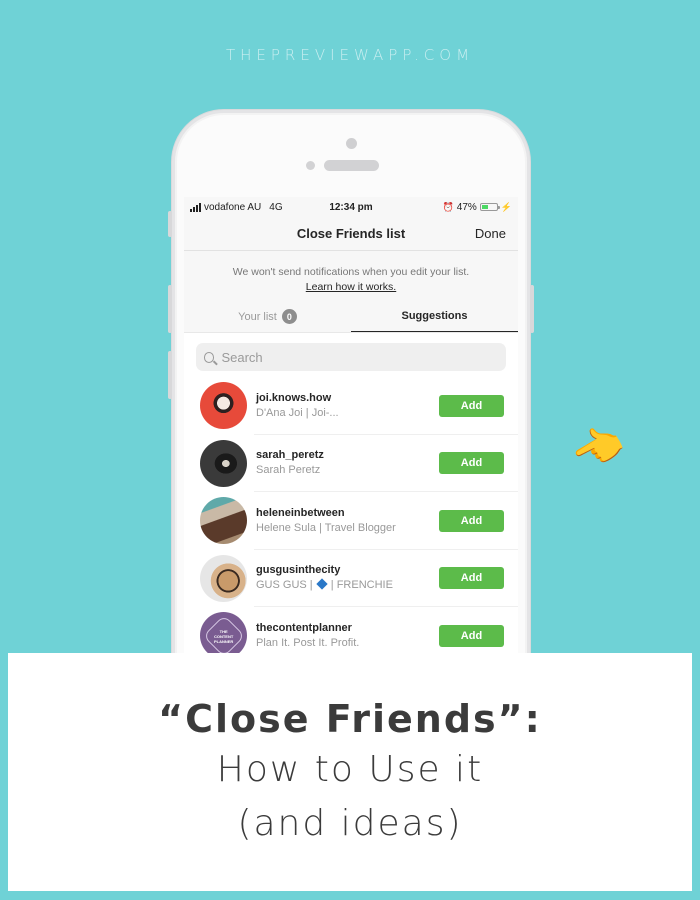 The width and height of the screenshot is (700, 900). Describe the element at coordinates (257, 316) in the screenshot. I see `tab-label: Your list` at that location.